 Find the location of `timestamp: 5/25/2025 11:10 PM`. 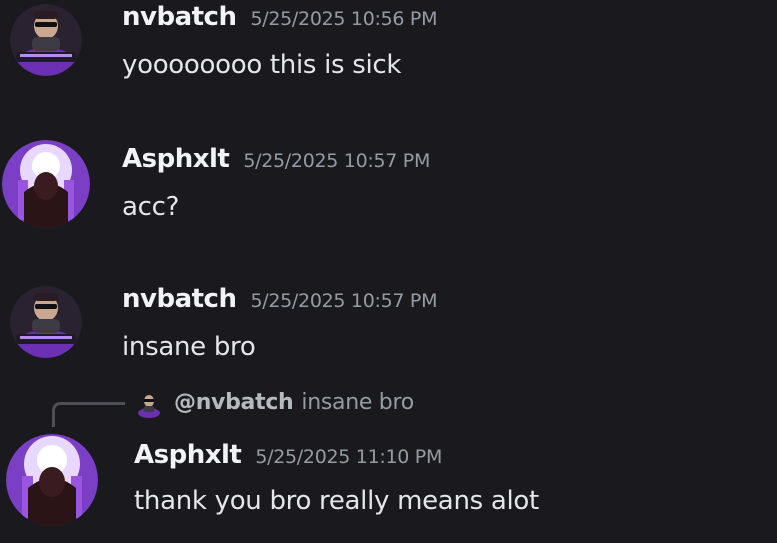

timestamp: 5/25/2025 11:10 PM is located at coordinates (349, 457).